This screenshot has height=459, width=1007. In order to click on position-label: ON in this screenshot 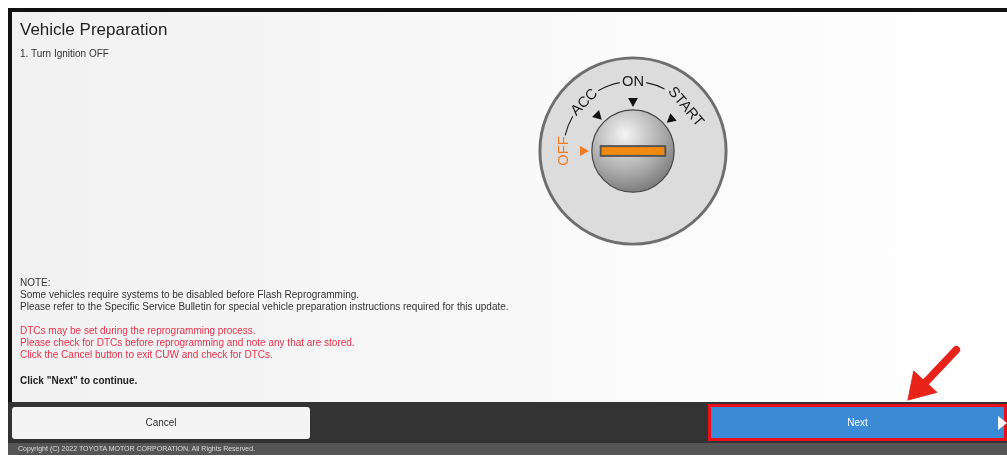, I will do `click(633, 81)`.